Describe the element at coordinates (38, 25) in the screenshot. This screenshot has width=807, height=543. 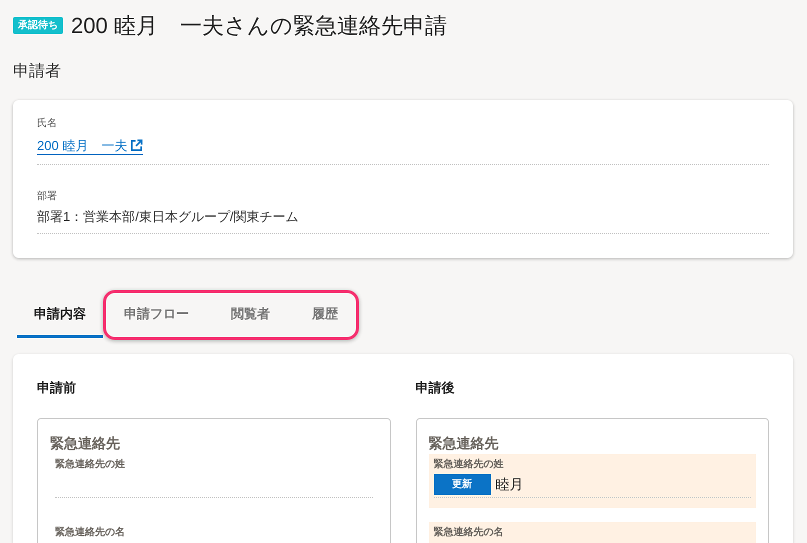
I see `status-badge: 承認待ち` at that location.